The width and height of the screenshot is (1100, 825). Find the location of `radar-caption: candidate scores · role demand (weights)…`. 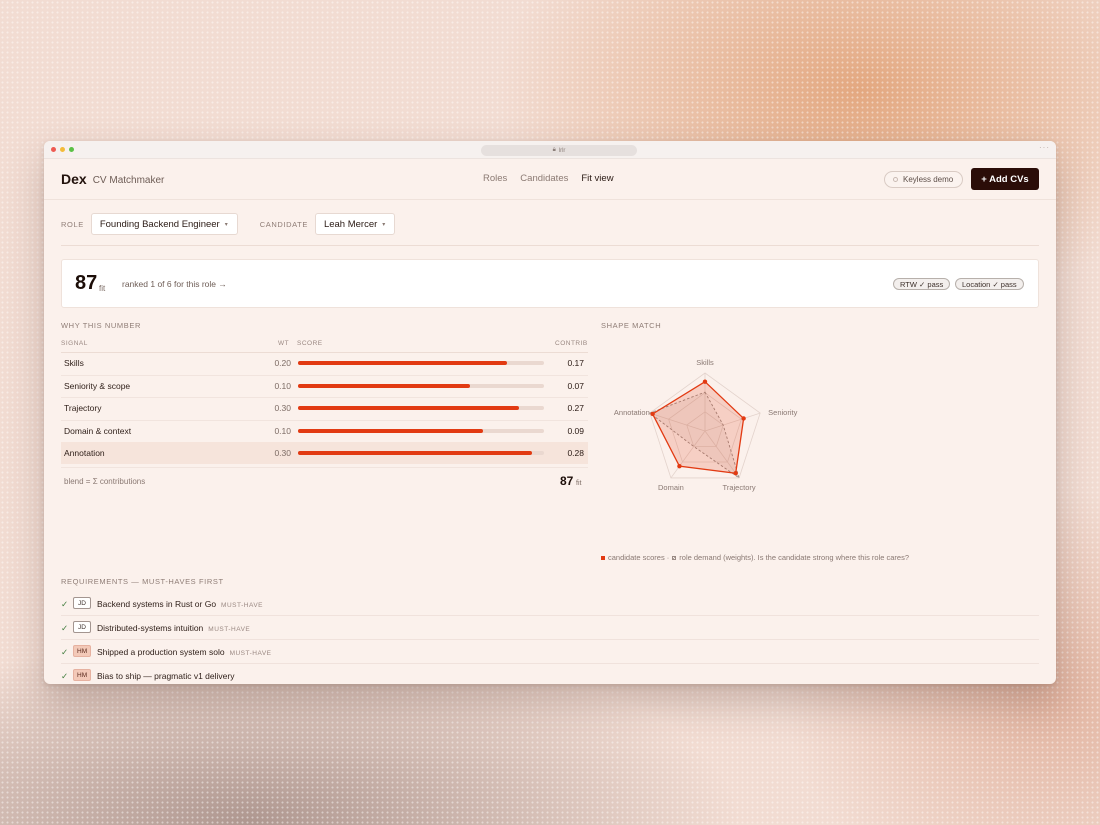

radar-caption: candidate scores · role demand (weights)… is located at coordinates (755, 557).